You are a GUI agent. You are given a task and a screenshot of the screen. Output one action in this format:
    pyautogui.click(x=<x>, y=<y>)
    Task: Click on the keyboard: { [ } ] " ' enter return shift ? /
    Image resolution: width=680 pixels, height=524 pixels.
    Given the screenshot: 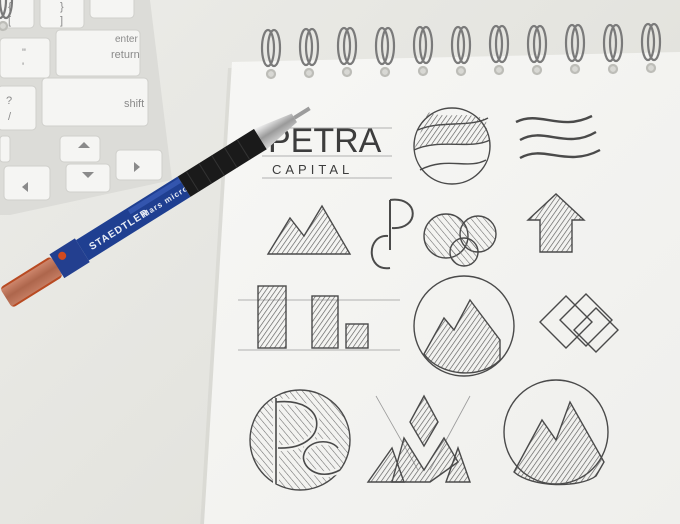 What is the action you would take?
    pyautogui.click(x=86, y=107)
    